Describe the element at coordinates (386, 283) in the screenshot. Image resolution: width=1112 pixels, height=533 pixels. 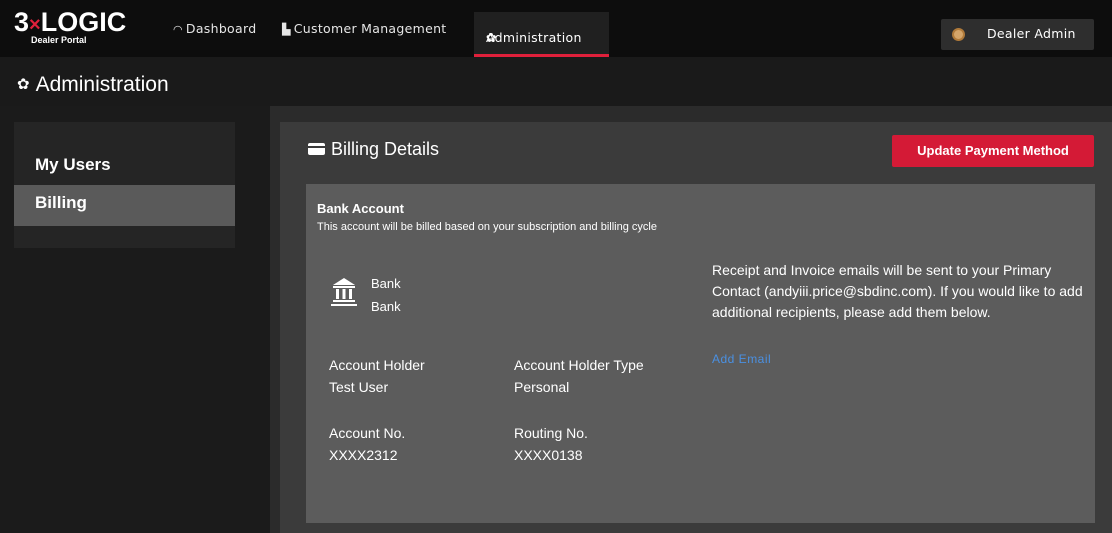
I see `bank-name: Bank` at that location.